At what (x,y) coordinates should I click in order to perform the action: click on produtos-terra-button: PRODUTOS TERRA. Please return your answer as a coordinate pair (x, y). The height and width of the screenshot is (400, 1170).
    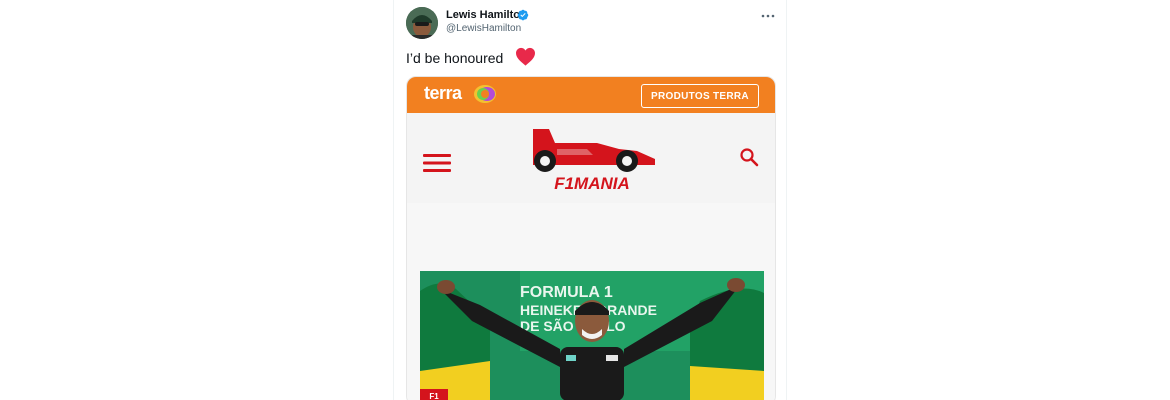
    Looking at the image, I should click on (700, 96).